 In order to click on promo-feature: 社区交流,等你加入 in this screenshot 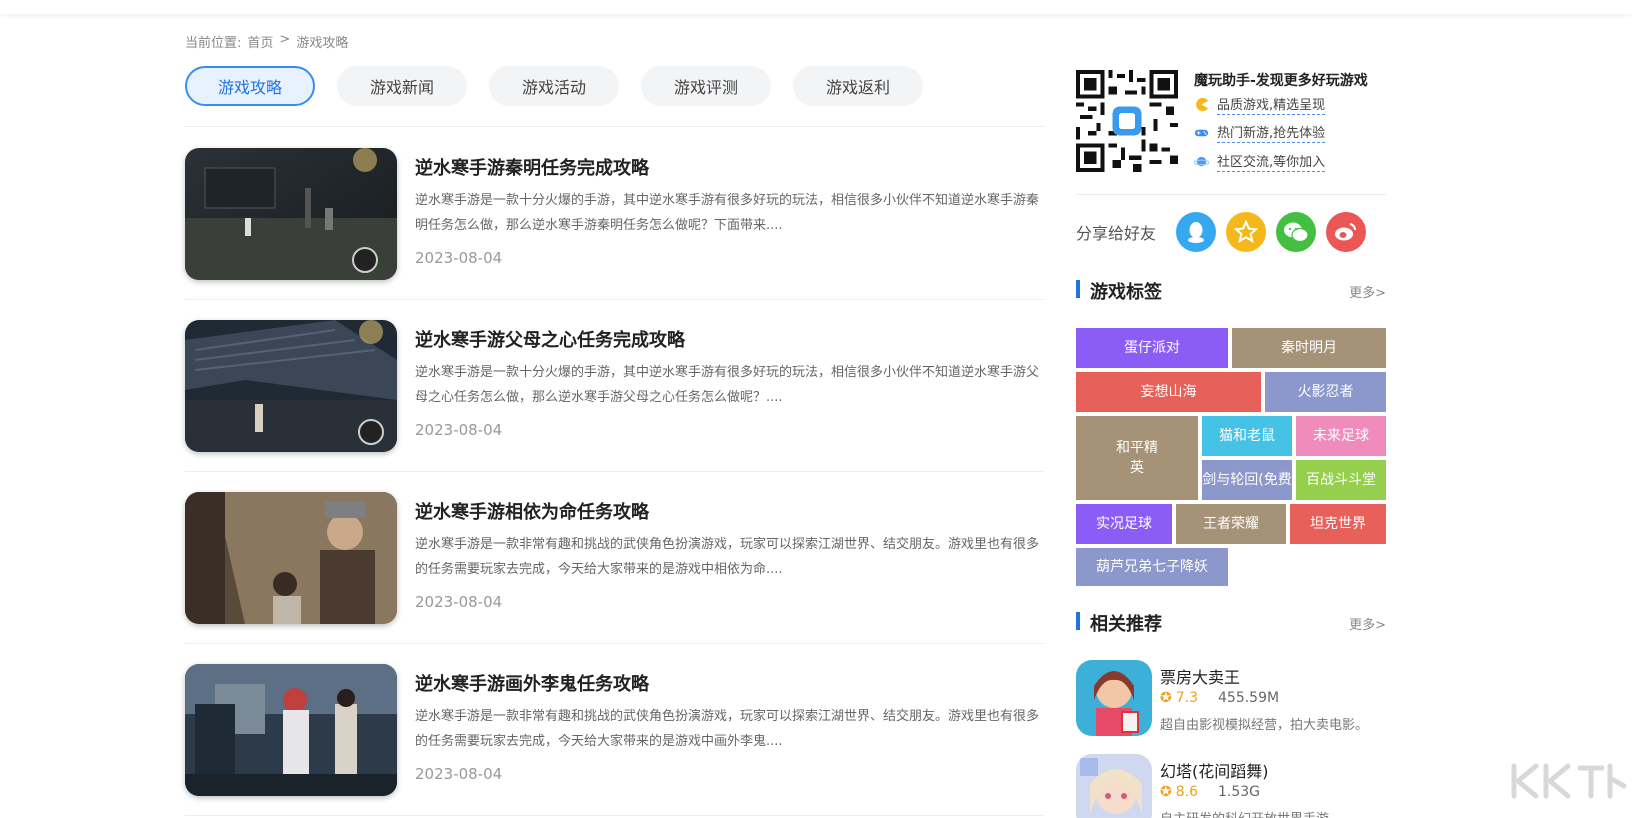, I will do `click(1260, 161)`.